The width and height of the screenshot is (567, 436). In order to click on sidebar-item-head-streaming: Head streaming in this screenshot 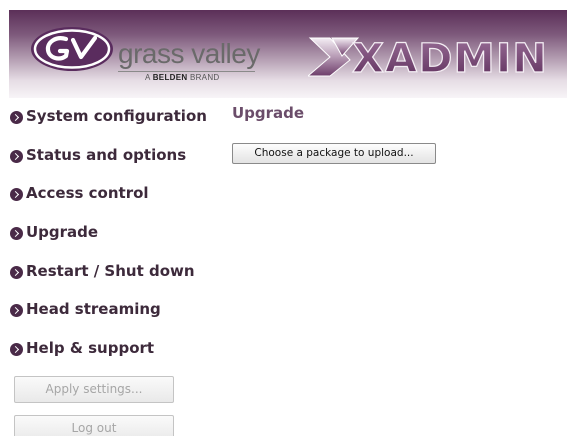, I will do `click(85, 309)`.